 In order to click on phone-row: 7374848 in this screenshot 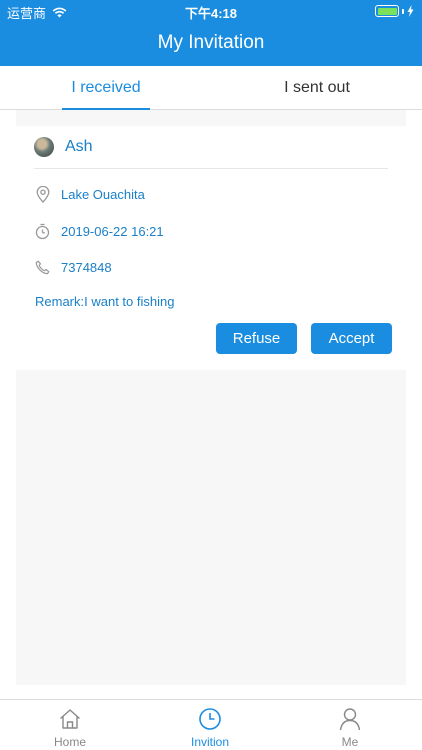, I will do `click(73, 267)`.